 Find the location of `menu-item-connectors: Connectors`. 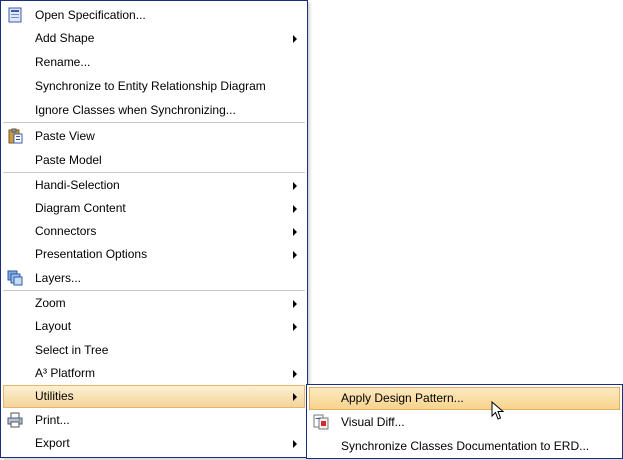

menu-item-connectors: Connectors is located at coordinates (154, 231).